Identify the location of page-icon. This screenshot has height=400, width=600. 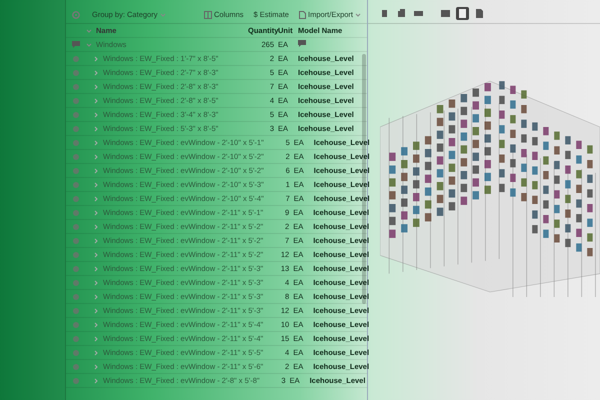
(479, 13).